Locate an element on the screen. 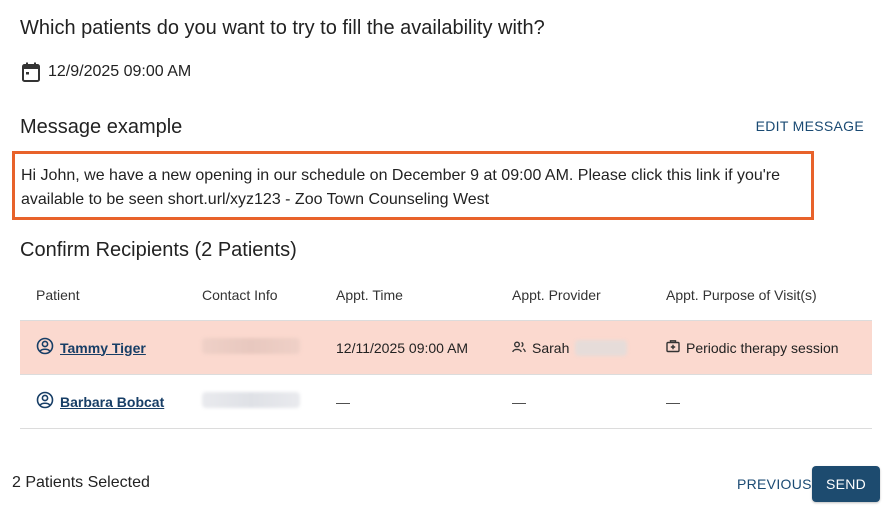  edit-message-button: EDIT MESSAGE is located at coordinates (810, 126).